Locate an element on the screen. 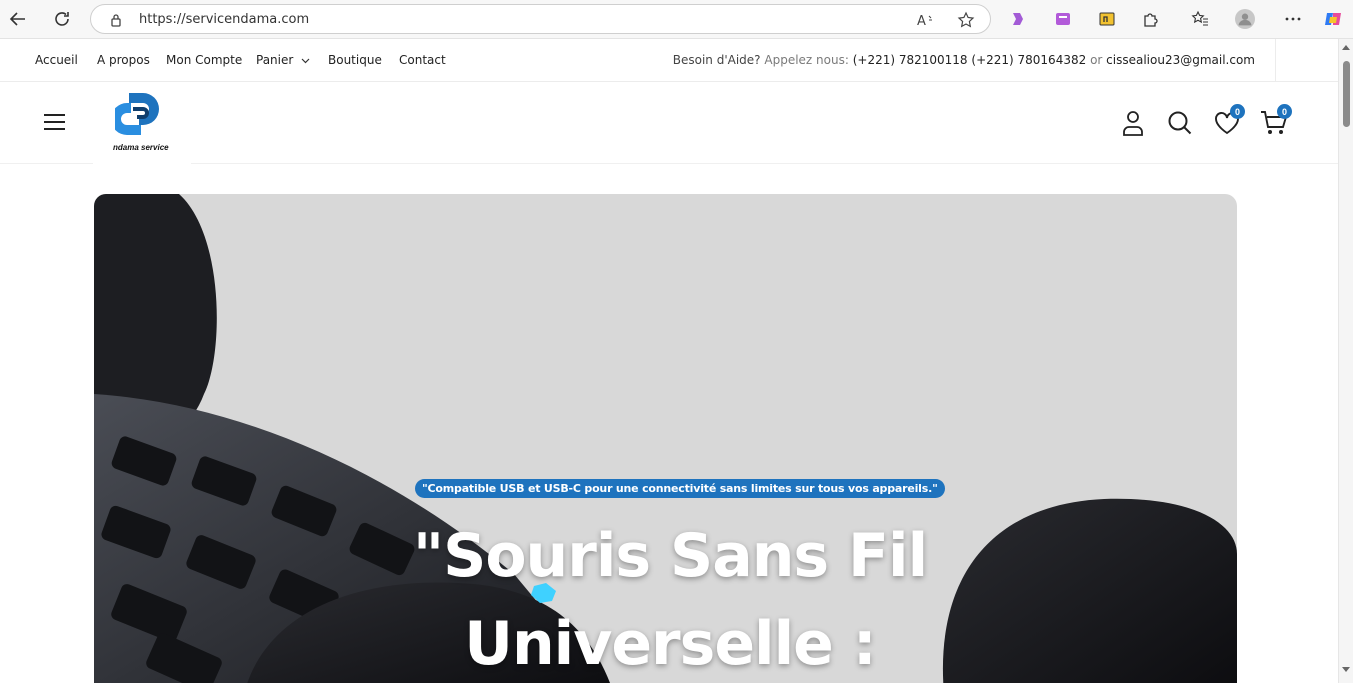 The height and width of the screenshot is (683, 1353). call-label: Appelez nous: is located at coordinates (806, 60).